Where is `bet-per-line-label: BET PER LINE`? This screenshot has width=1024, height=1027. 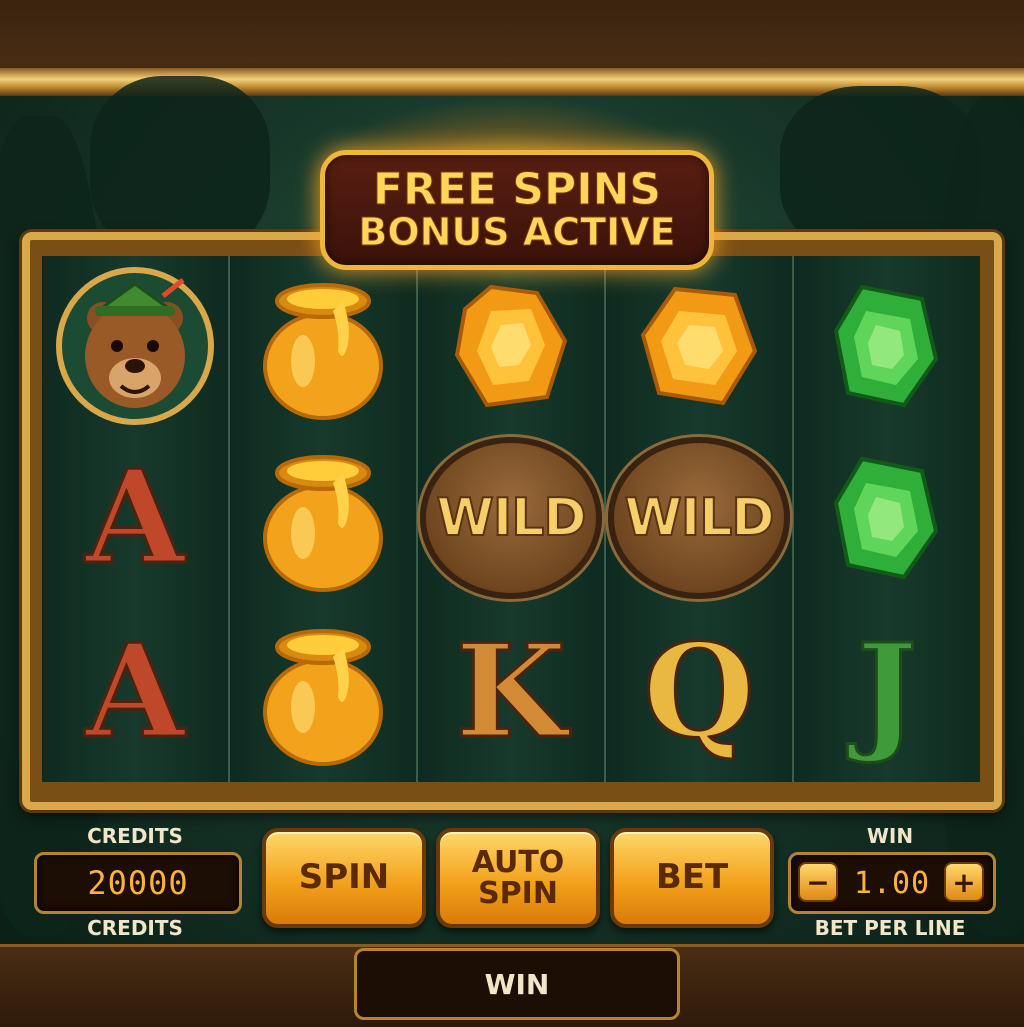
bet-per-line-label: BET PER LINE is located at coordinates (890, 928).